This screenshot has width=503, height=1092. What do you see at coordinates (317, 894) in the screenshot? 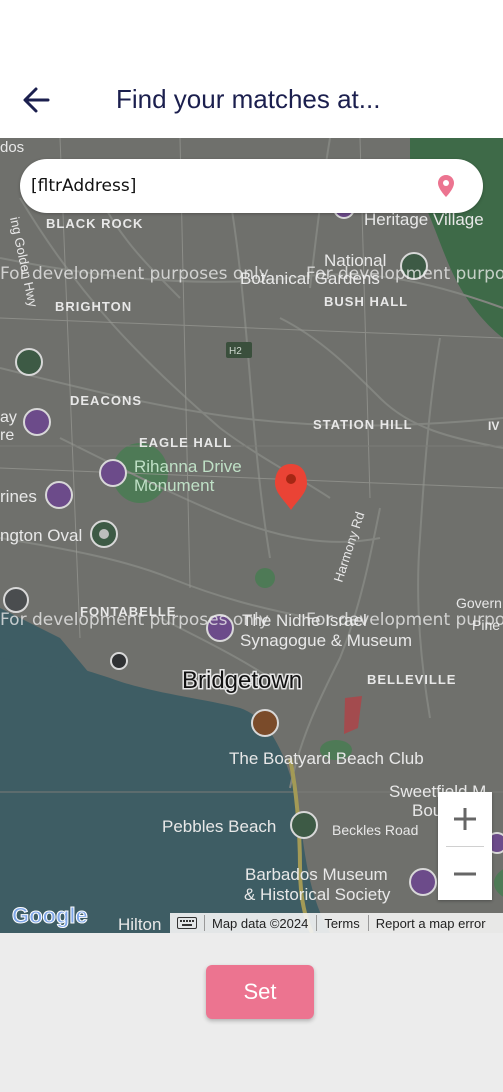
I see `map-label: & Historical Society` at bounding box center [317, 894].